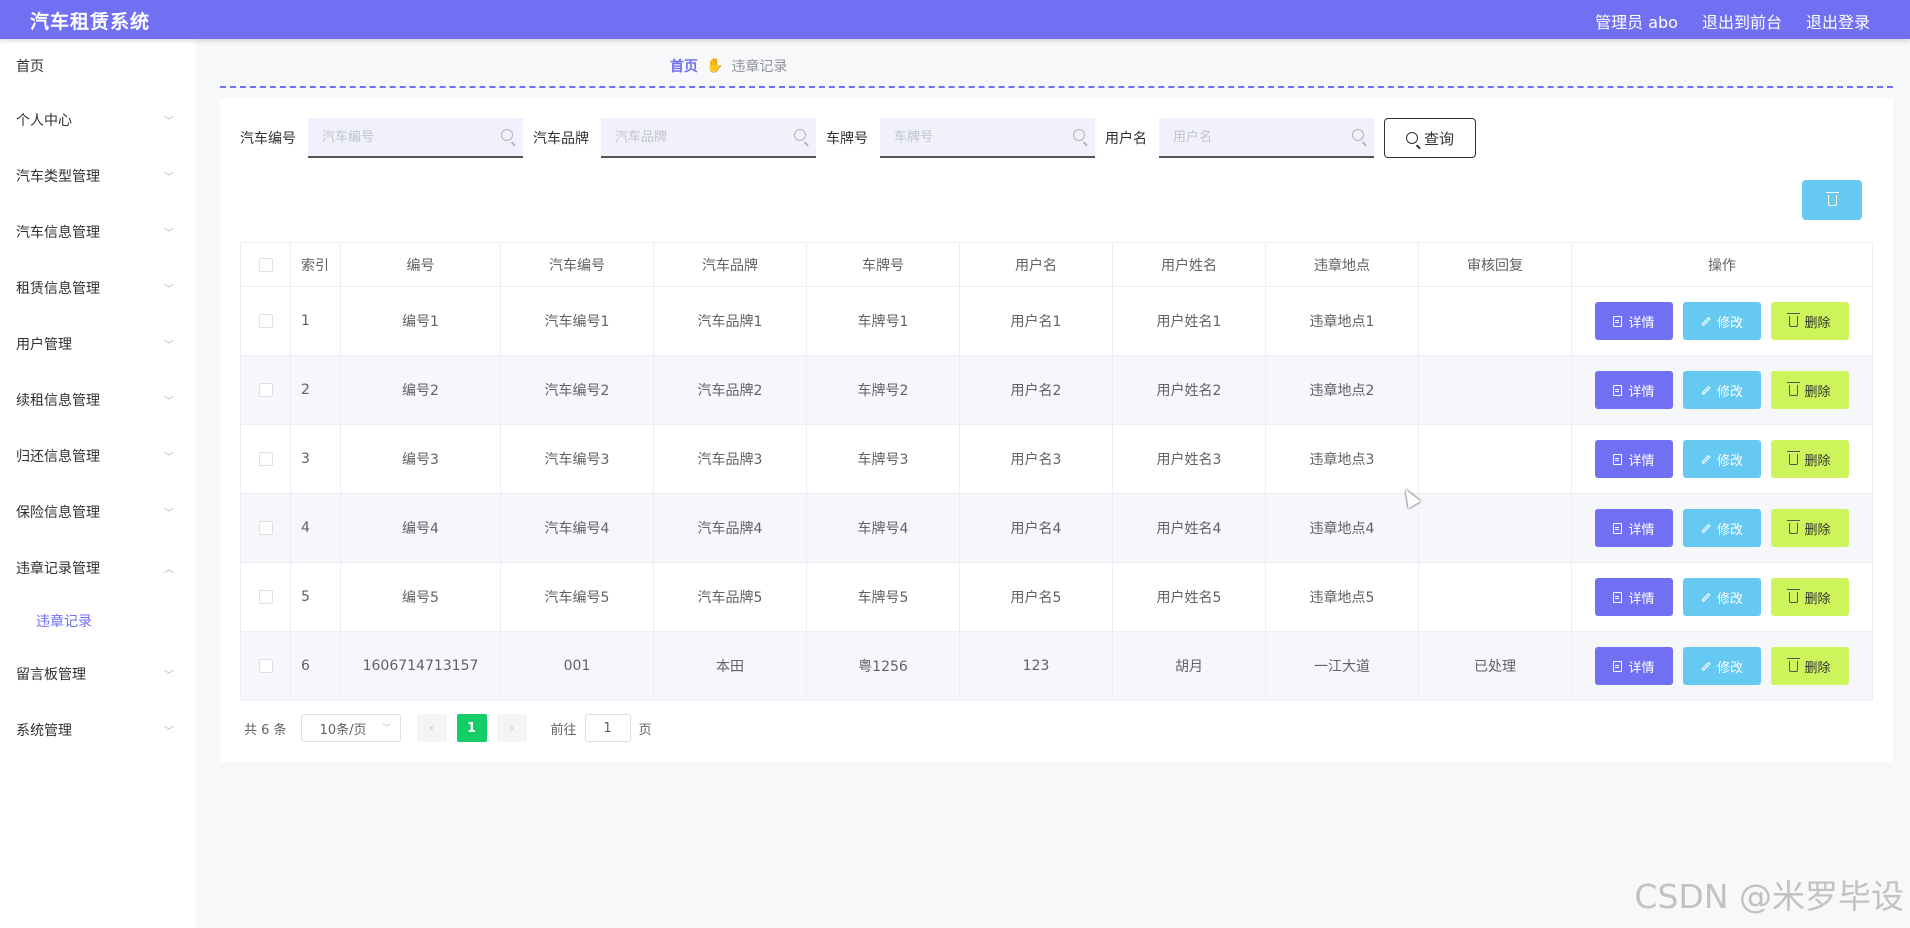 The width and height of the screenshot is (1910, 928). I want to click on select-all-cell, so click(265, 264).